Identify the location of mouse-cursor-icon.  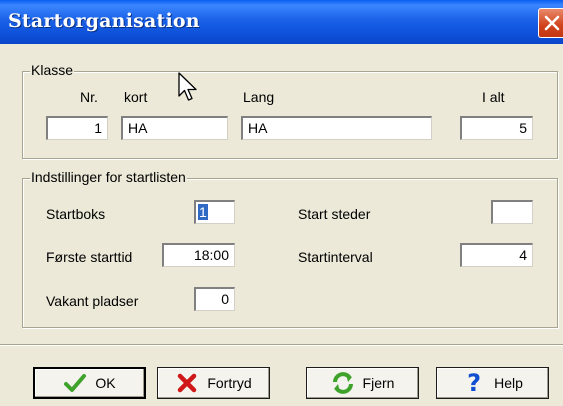
(187, 86).